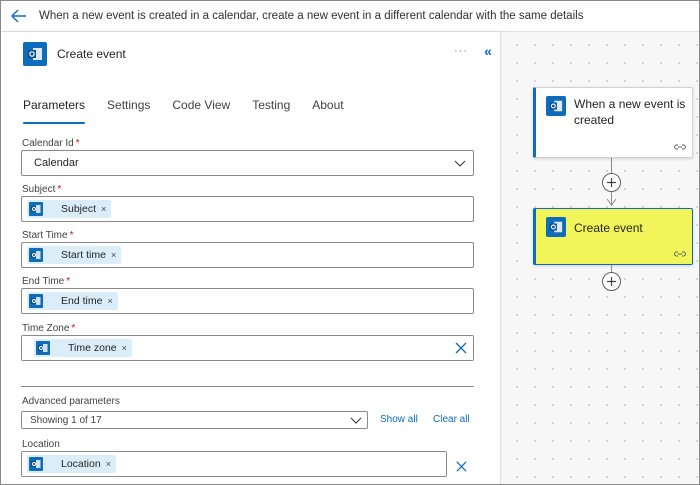  What do you see at coordinates (71, 401) in the screenshot?
I see `advanced-parameters-label: Advanced parameters` at bounding box center [71, 401].